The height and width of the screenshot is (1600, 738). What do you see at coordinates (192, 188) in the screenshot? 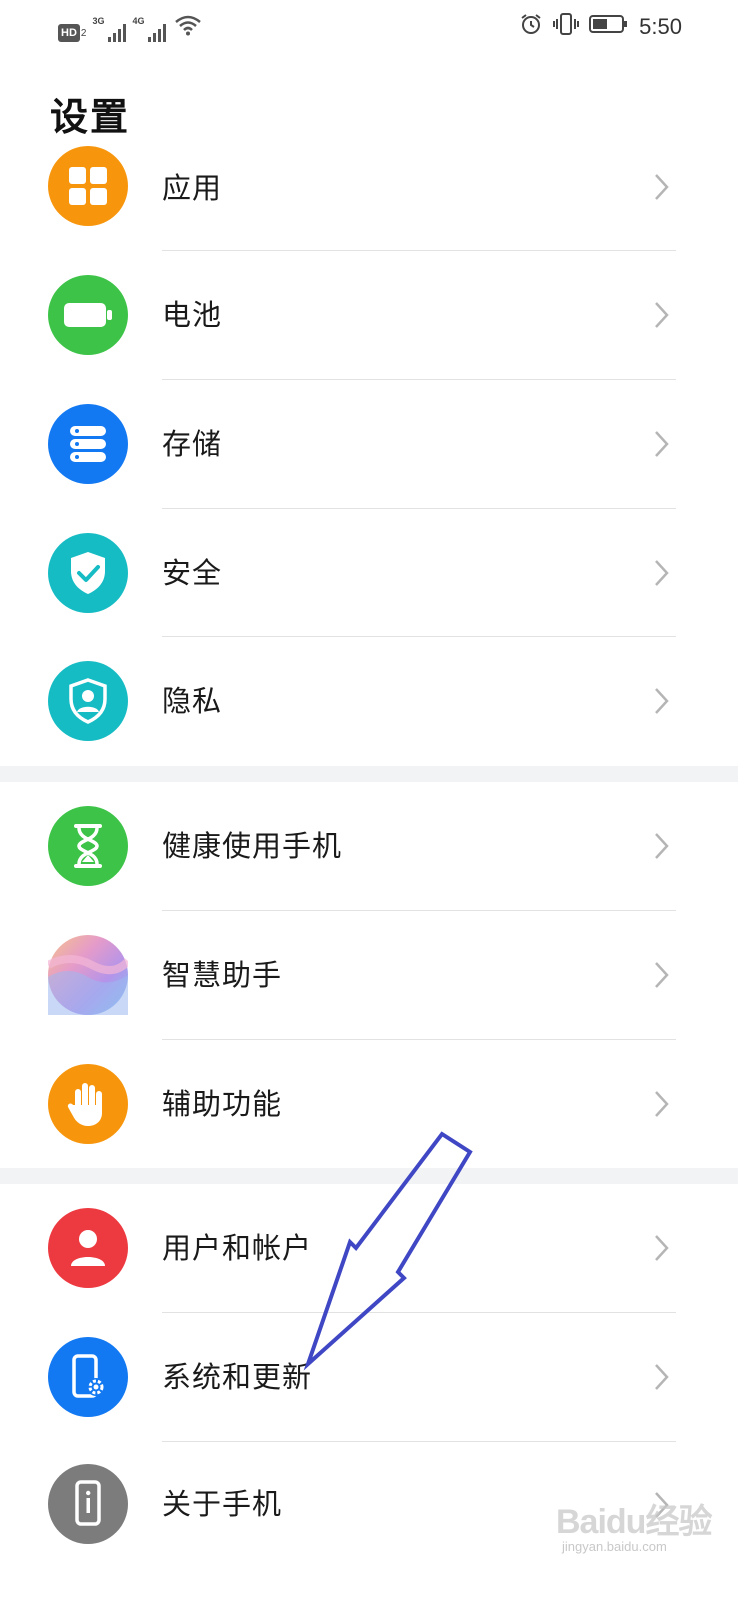
I see `settings-item-label: 应用` at bounding box center [192, 188].